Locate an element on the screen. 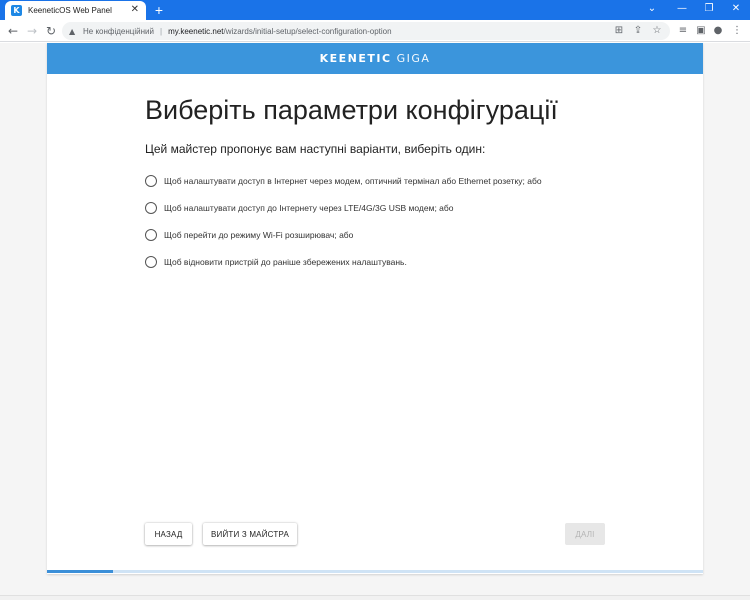 This screenshot has width=750, height=600. profile-icon: ● is located at coordinates (718, 31).